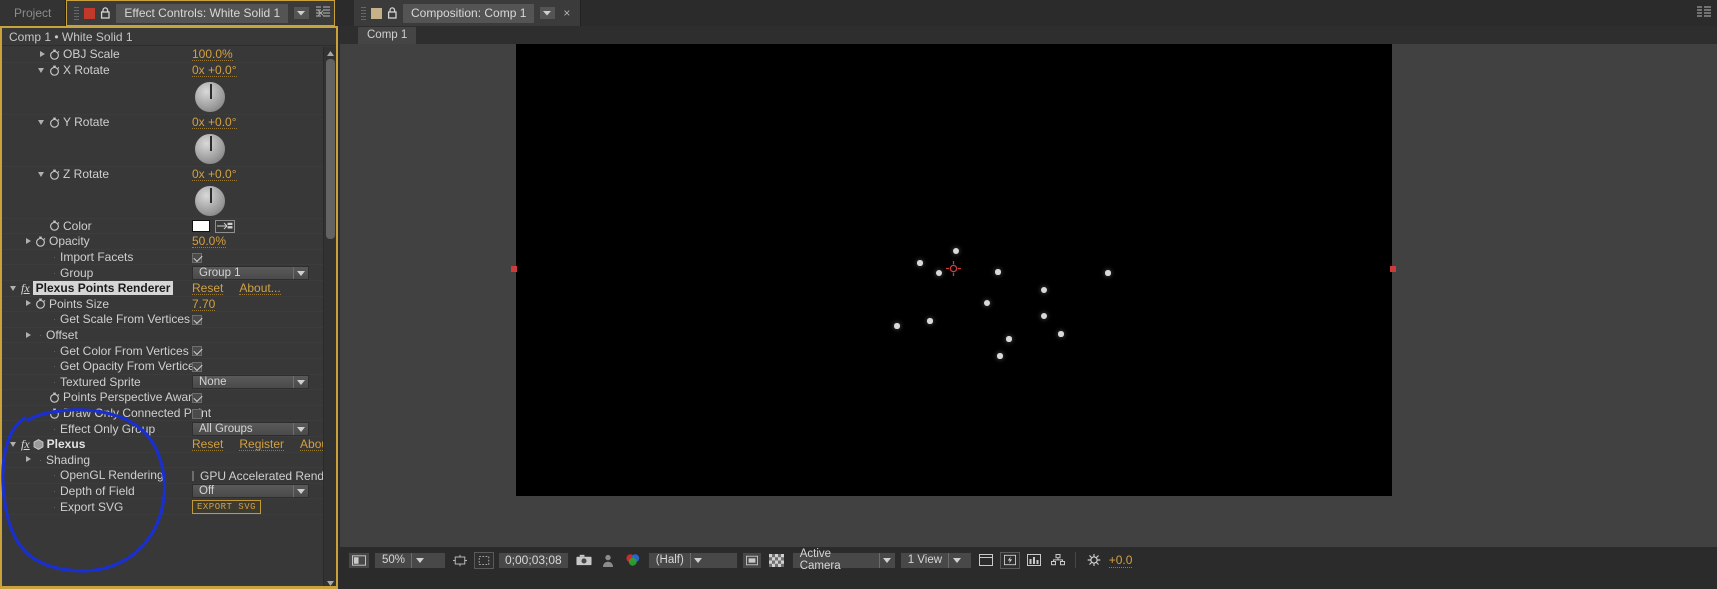 The image size is (1717, 589). I want to click on property-row: Z Rotate 0x +0.0°, so click(169, 193).